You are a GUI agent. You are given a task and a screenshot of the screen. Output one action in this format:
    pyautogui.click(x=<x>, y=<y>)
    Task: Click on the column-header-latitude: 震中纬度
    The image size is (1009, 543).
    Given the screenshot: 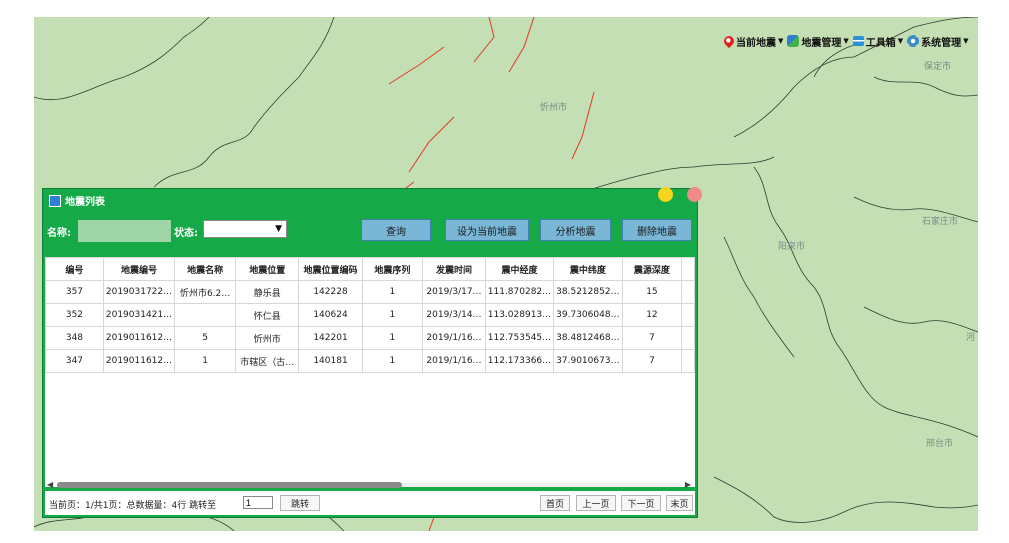 What is the action you would take?
    pyautogui.click(x=588, y=269)
    